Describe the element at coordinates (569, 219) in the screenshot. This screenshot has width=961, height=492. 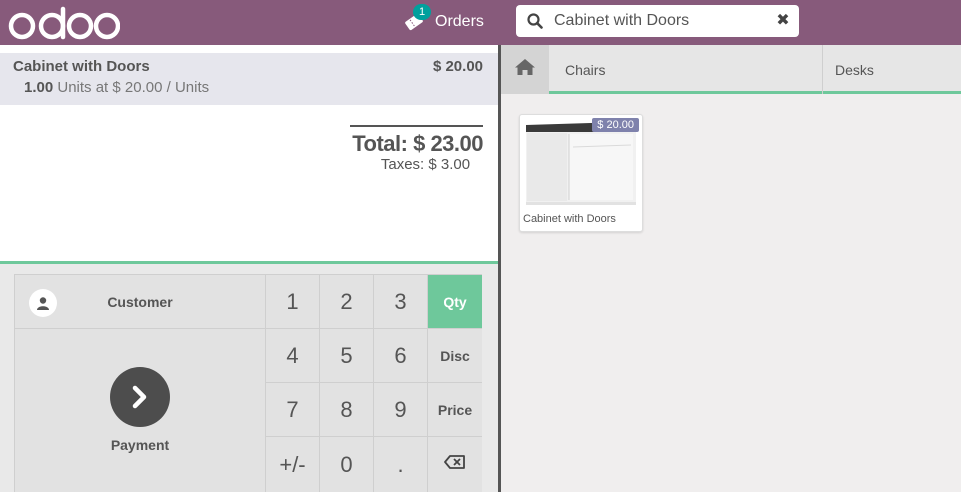
I see `product-name: Cabinet with Doors` at that location.